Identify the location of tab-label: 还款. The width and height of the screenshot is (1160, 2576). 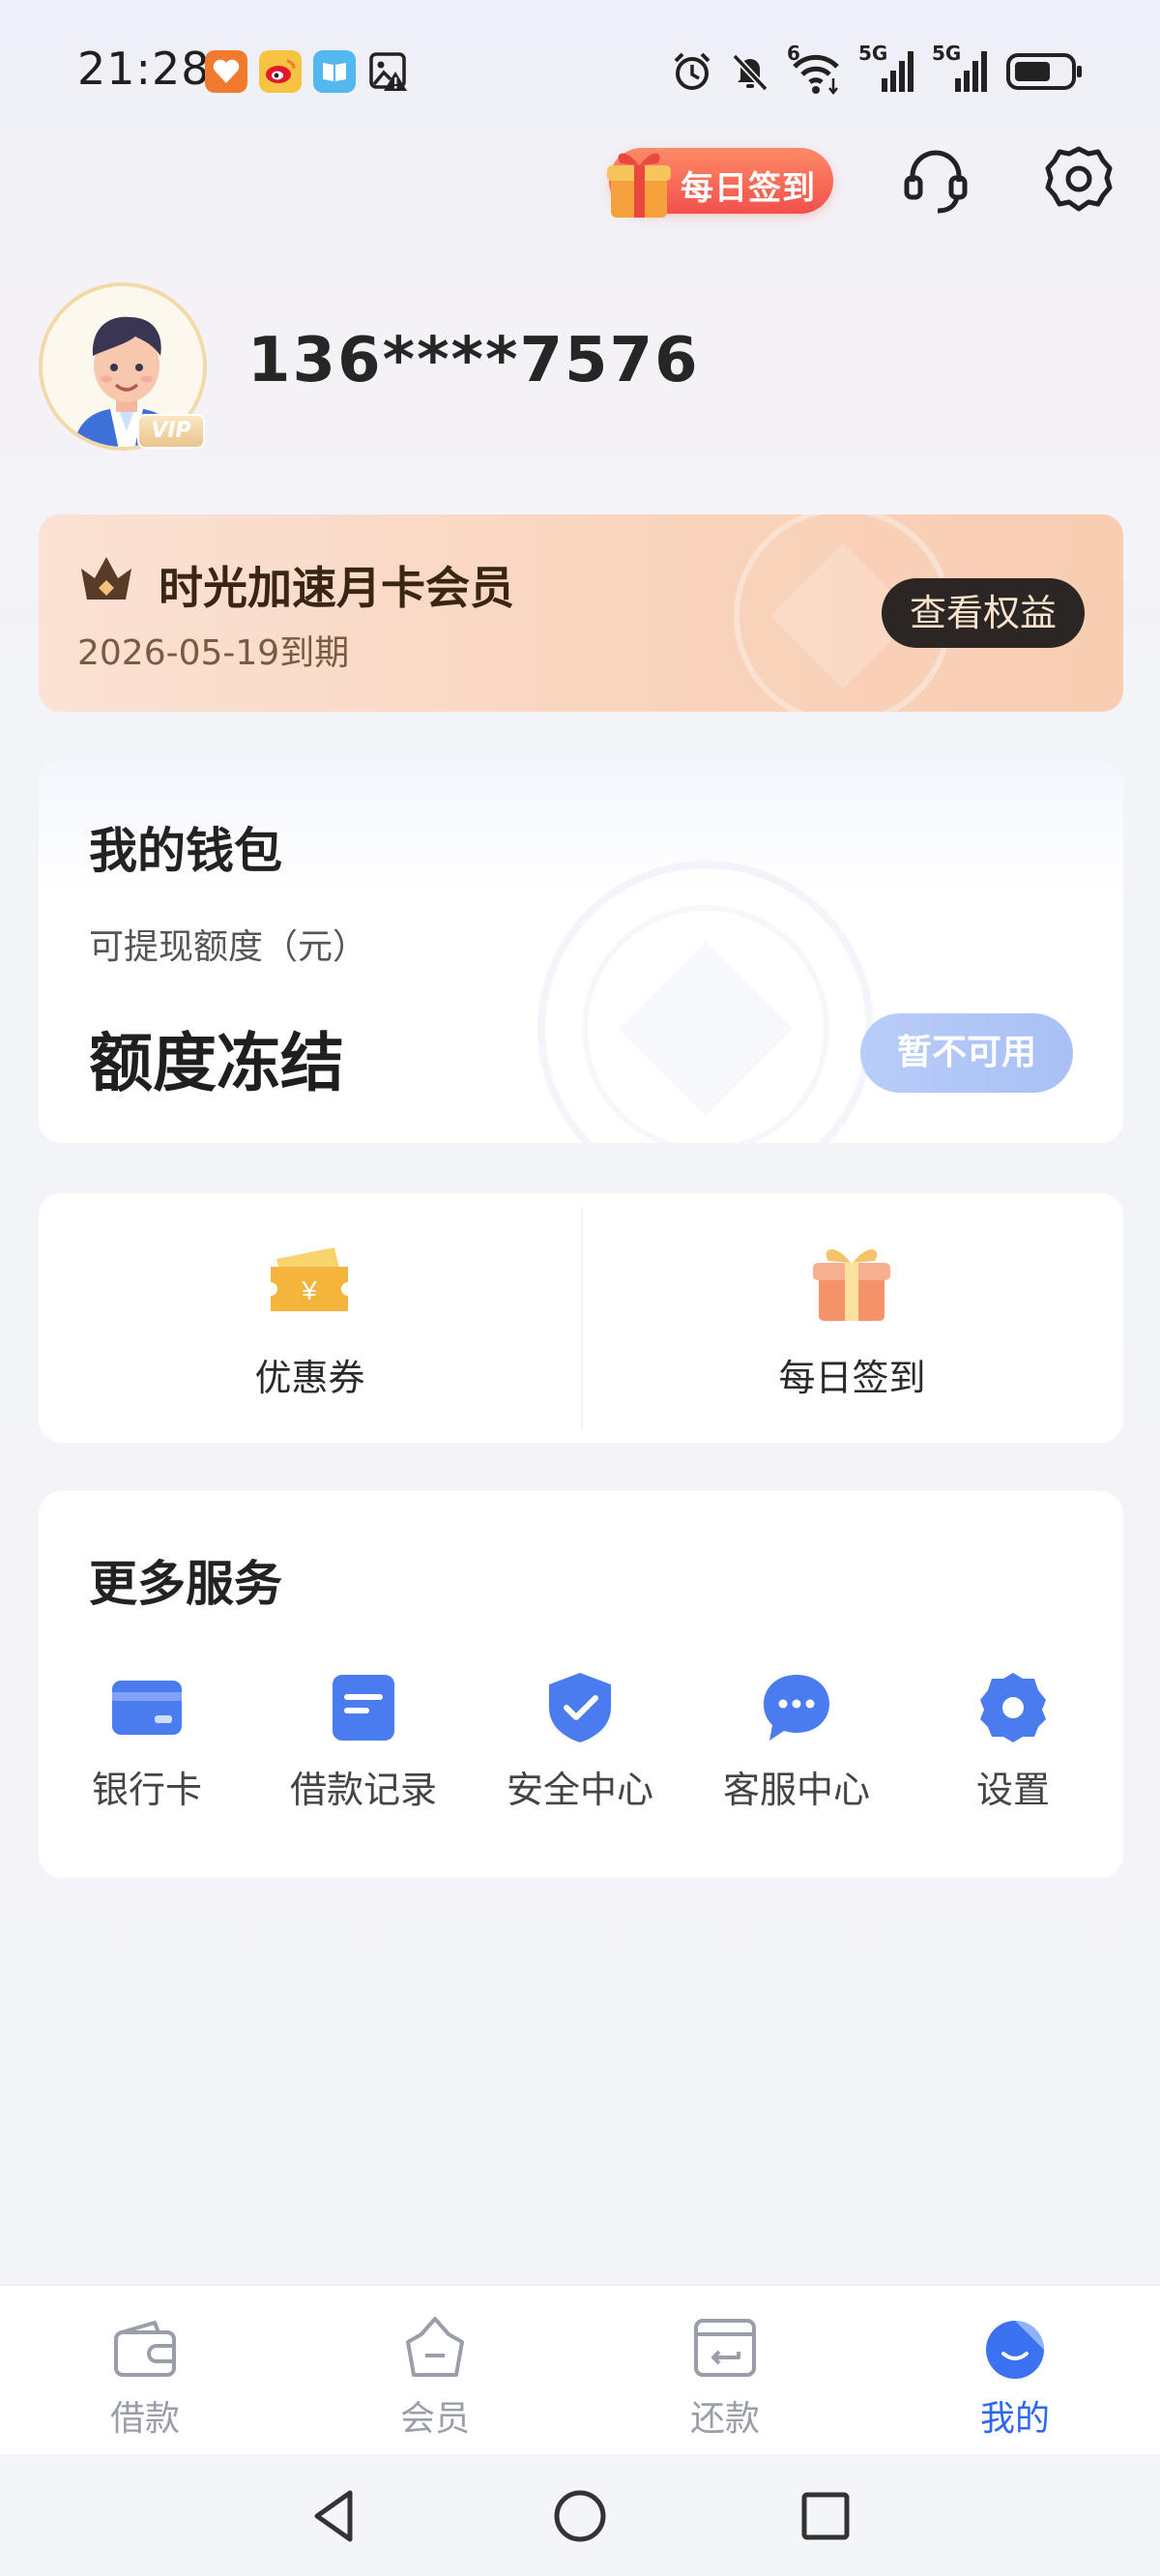
(724, 2419).